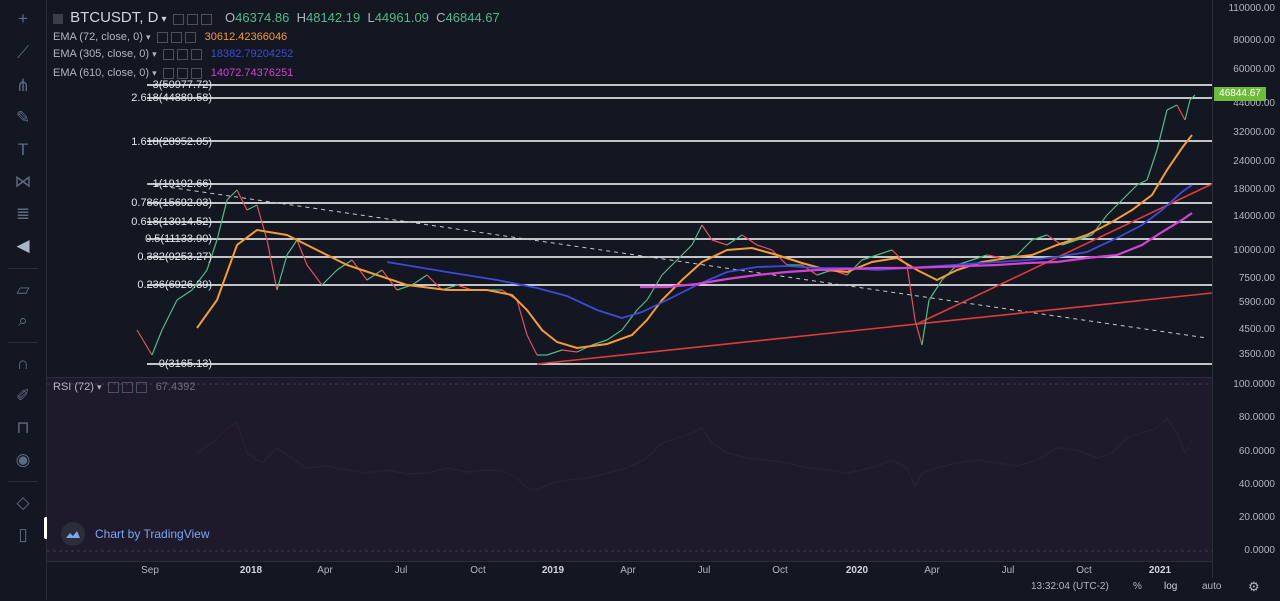 This screenshot has width=1280, height=601. Describe the element at coordinates (23, 503) in the screenshot. I see `layers-icon: ◇` at that location.